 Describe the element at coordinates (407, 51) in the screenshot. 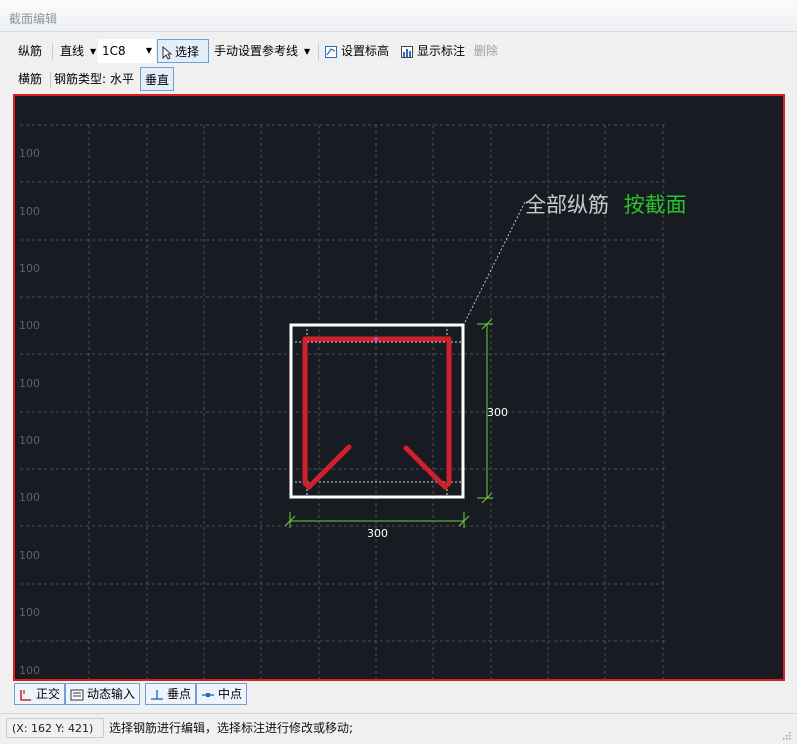

I see `annotation-chart-icon` at that location.